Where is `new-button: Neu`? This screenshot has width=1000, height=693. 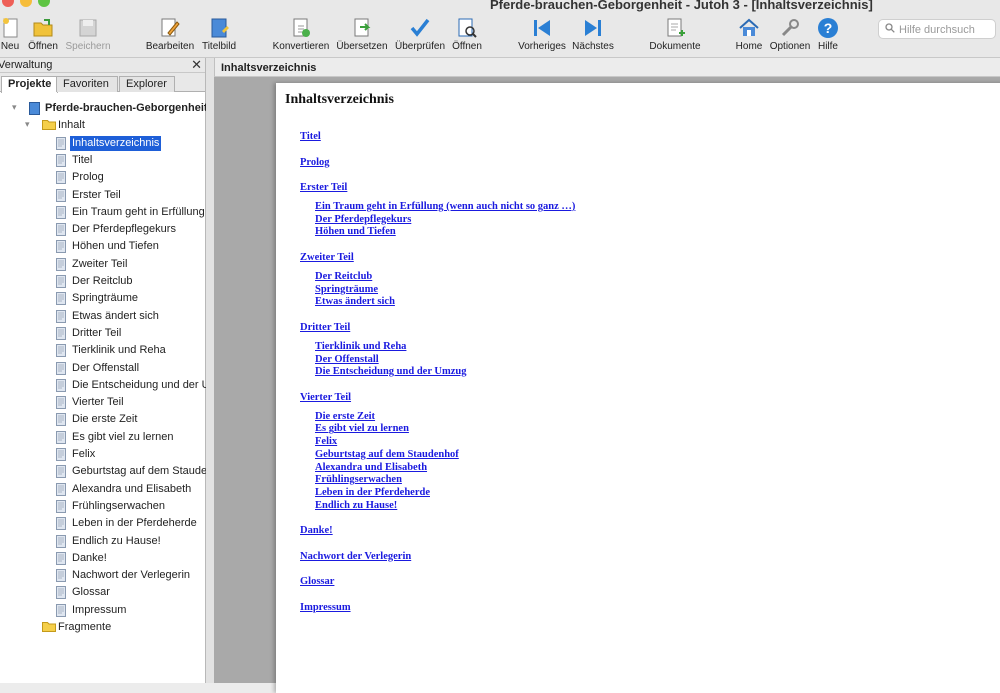 new-button: Neu is located at coordinates (10, 35).